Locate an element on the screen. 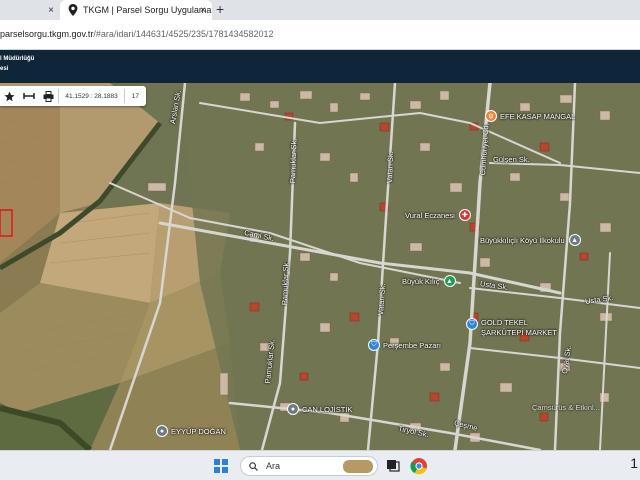 Image resolution: width=640 pixels, height=480 pixels. poi-ilkokul: Büyükkılıçlı Köyü İlkokulu ▲ is located at coordinates (532, 240).